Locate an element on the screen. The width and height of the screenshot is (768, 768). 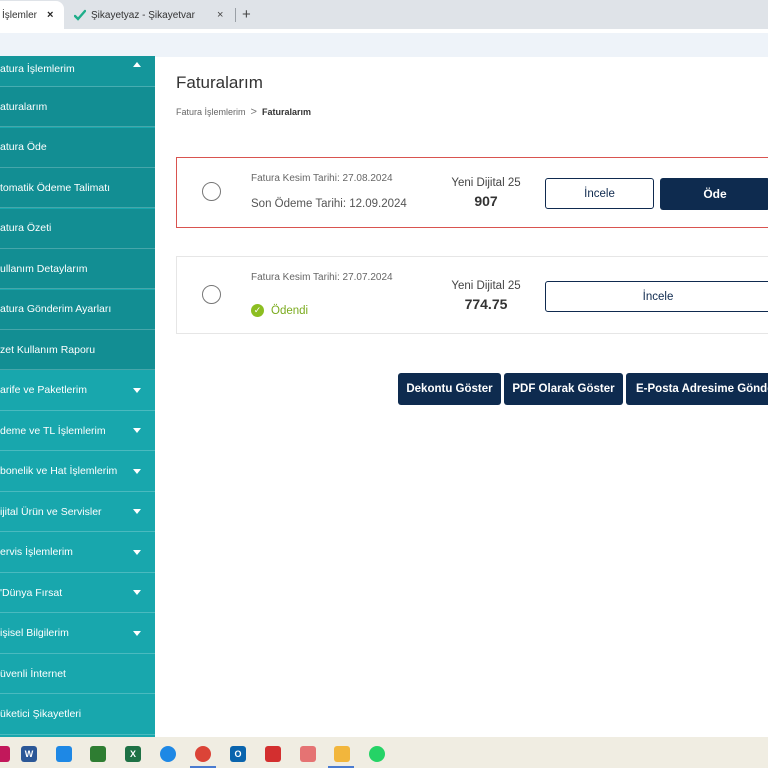
sidebar-item-label: ervis İşlemlerim is located at coordinates (36, 552).